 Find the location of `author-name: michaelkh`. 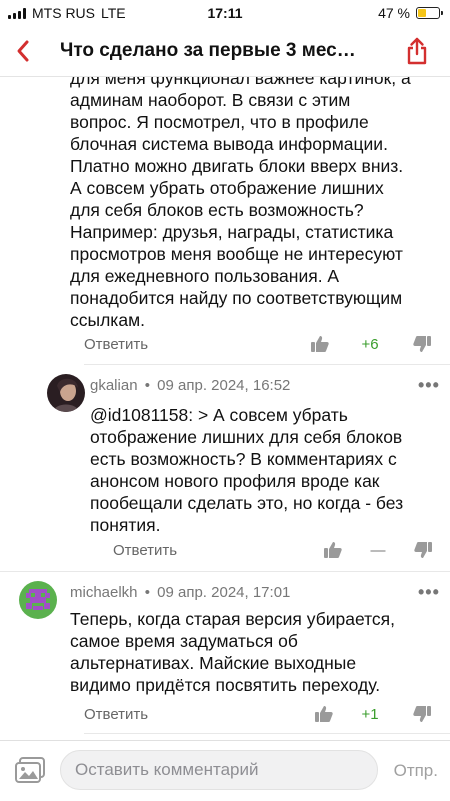

author-name: michaelkh is located at coordinates (104, 592).